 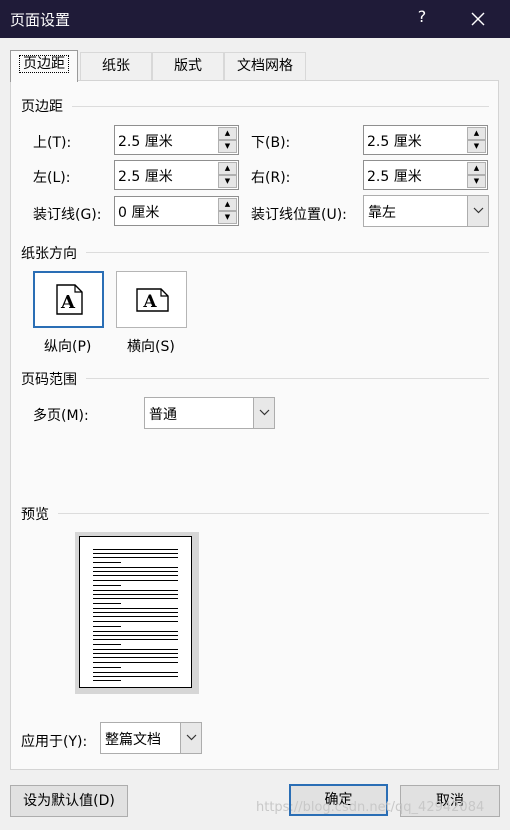 I want to click on watermark: https://blog.csdn.net/qq_42942084, so click(x=370, y=807).